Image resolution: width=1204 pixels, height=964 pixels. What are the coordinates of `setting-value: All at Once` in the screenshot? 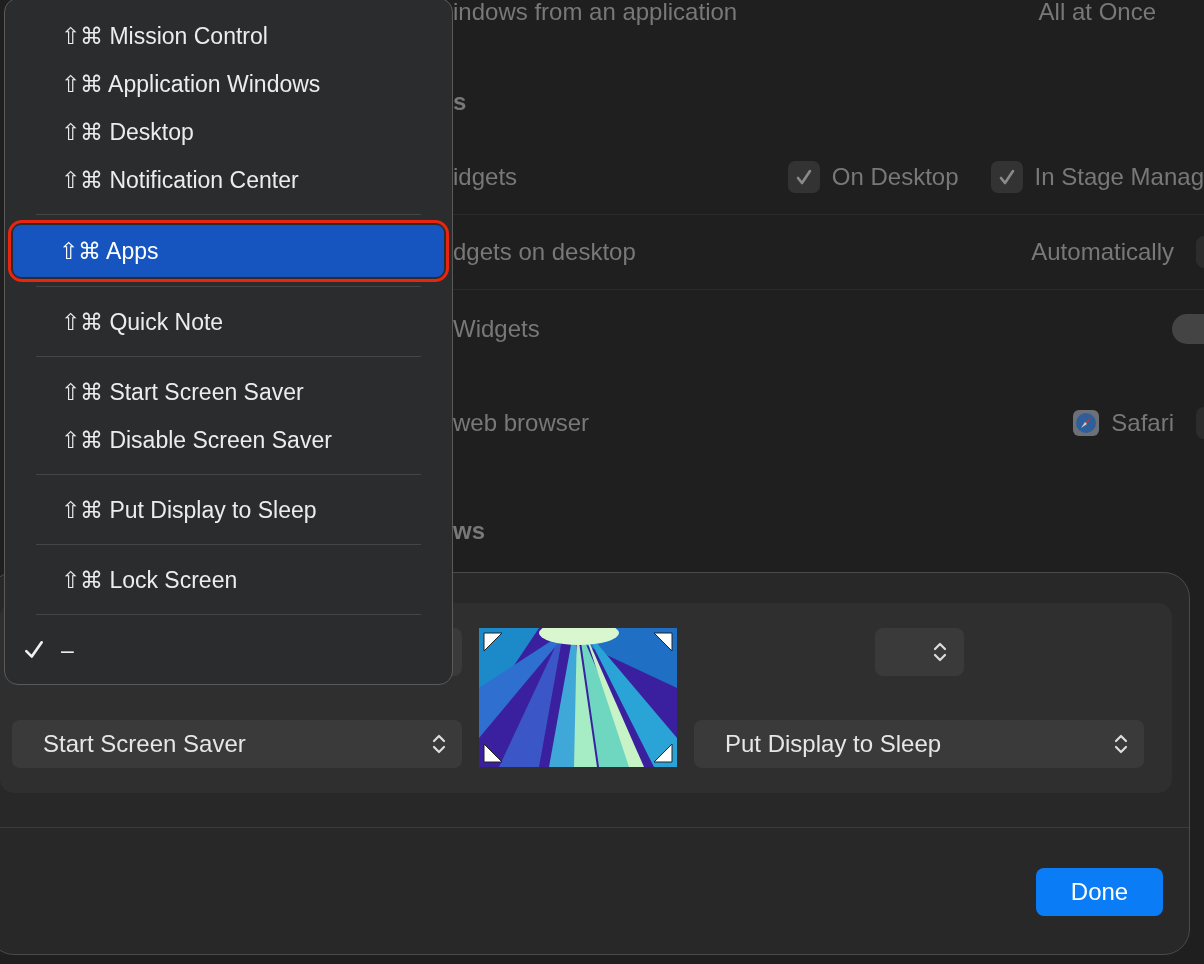 It's located at (1097, 13).